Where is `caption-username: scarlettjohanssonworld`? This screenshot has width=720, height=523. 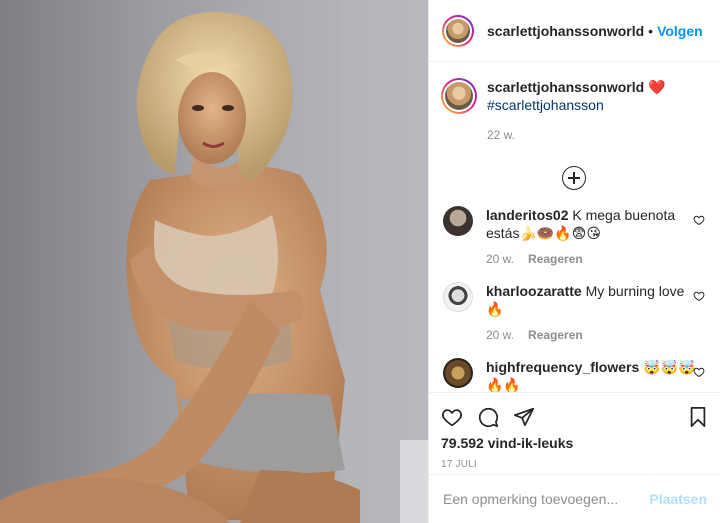 caption-username: scarlettjohanssonworld is located at coordinates (565, 87).